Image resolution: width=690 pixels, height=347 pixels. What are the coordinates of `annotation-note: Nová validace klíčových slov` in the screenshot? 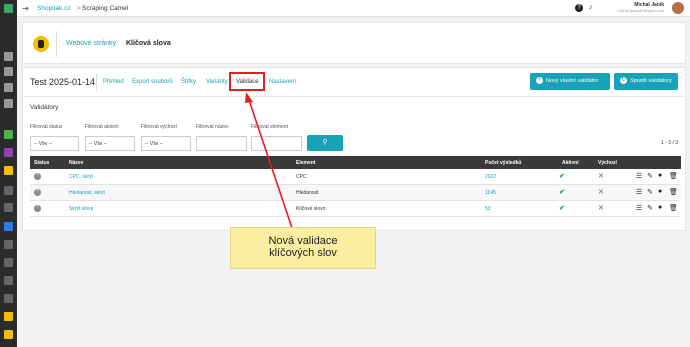 It's located at (303, 248).